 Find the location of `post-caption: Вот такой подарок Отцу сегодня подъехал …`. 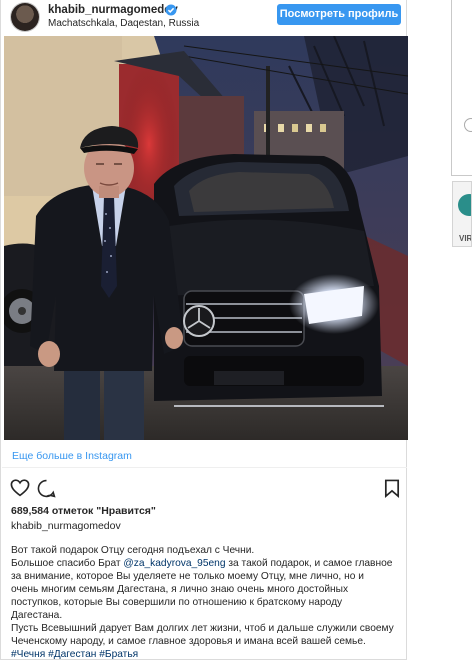

post-caption: Вот такой подарок Отцу сегодня подъехал … is located at coordinates (207, 602).